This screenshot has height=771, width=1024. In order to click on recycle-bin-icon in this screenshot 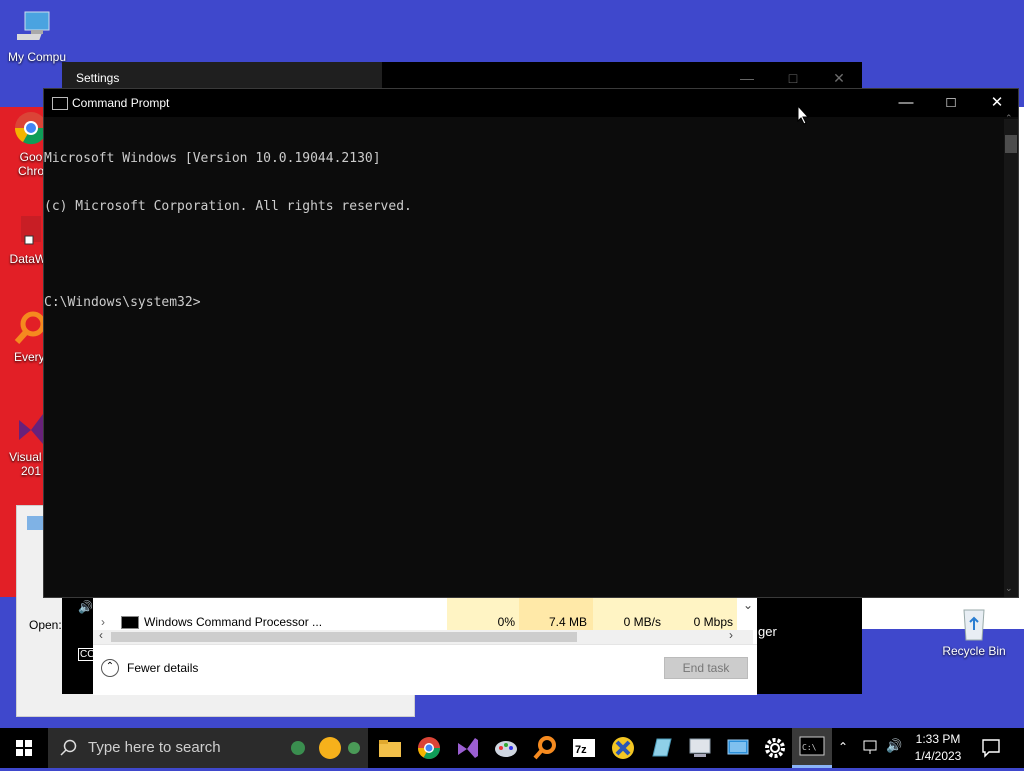, I will do `click(974, 622)`.